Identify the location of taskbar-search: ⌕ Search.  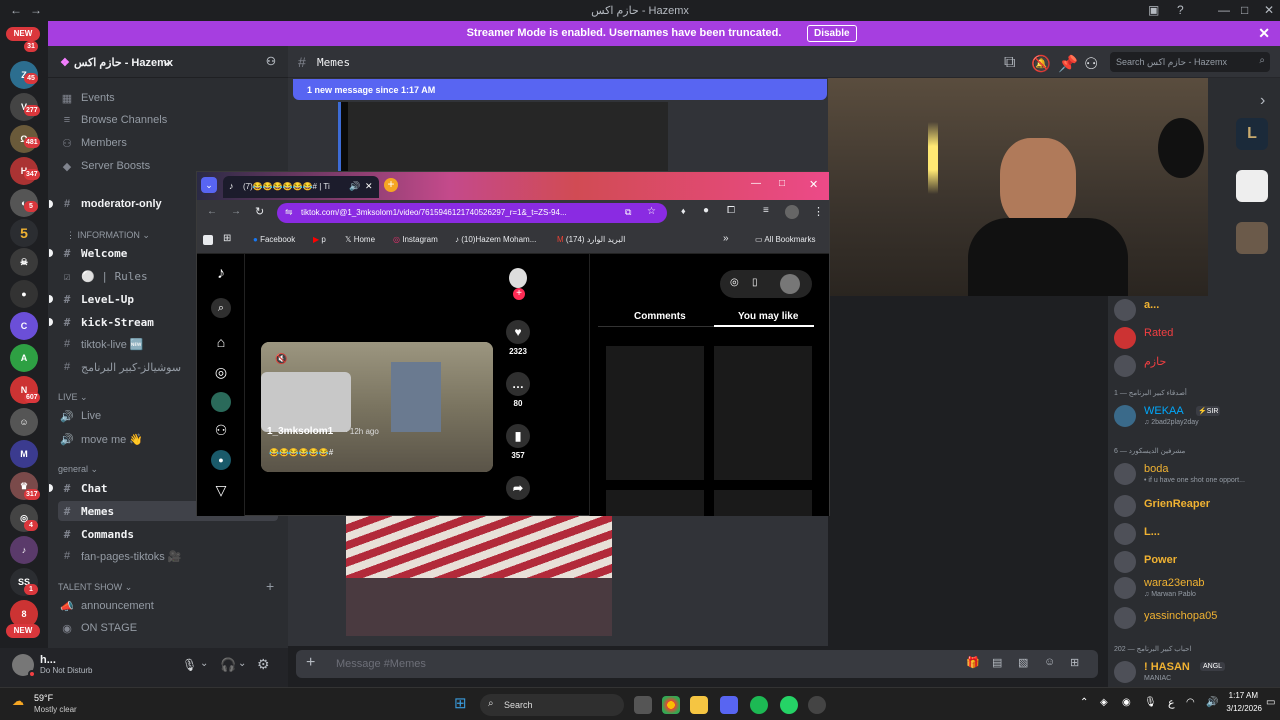
(552, 705).